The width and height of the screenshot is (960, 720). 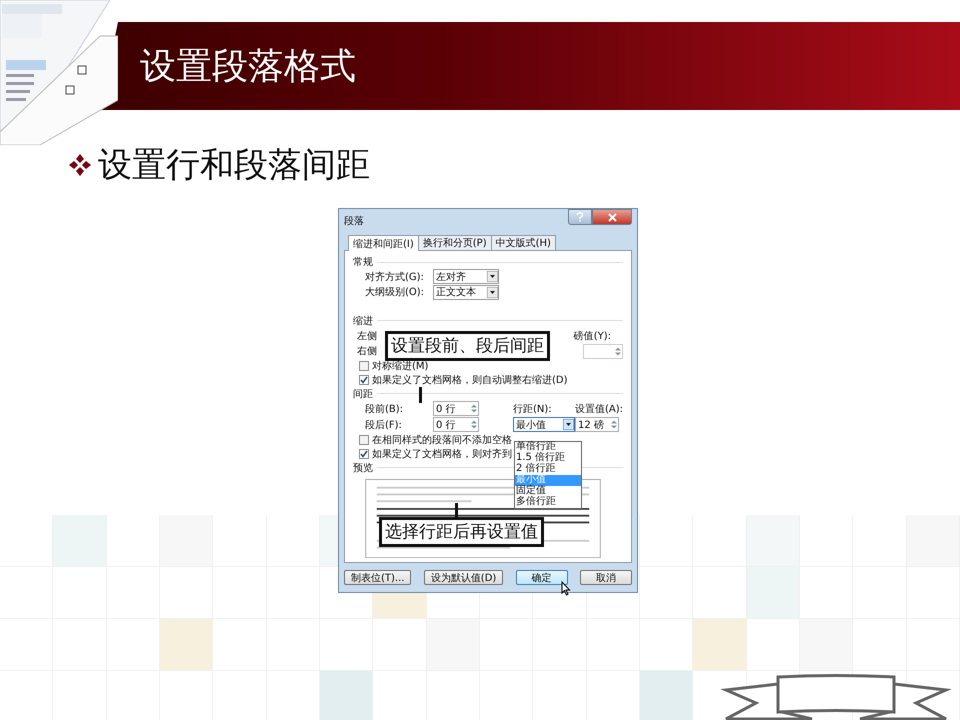 I want to click on list-option: 多倍行距, so click(x=548, y=502).